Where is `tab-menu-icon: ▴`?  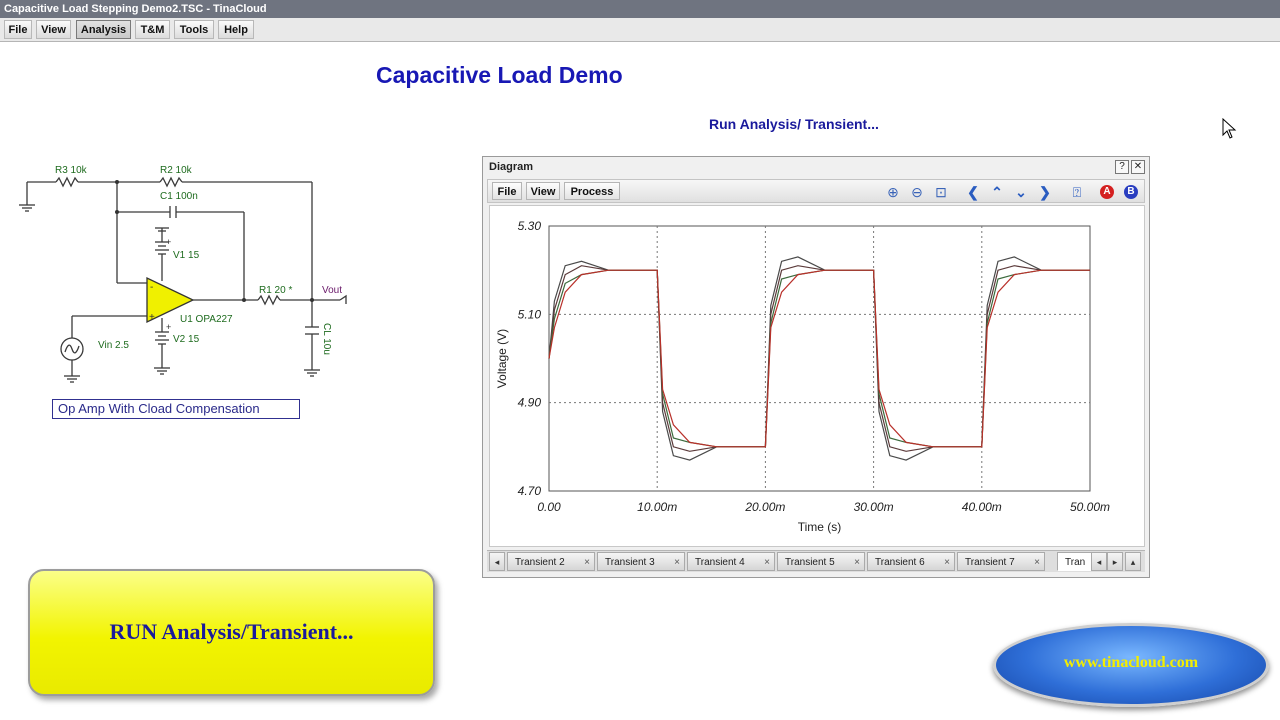 tab-menu-icon: ▴ is located at coordinates (1133, 561).